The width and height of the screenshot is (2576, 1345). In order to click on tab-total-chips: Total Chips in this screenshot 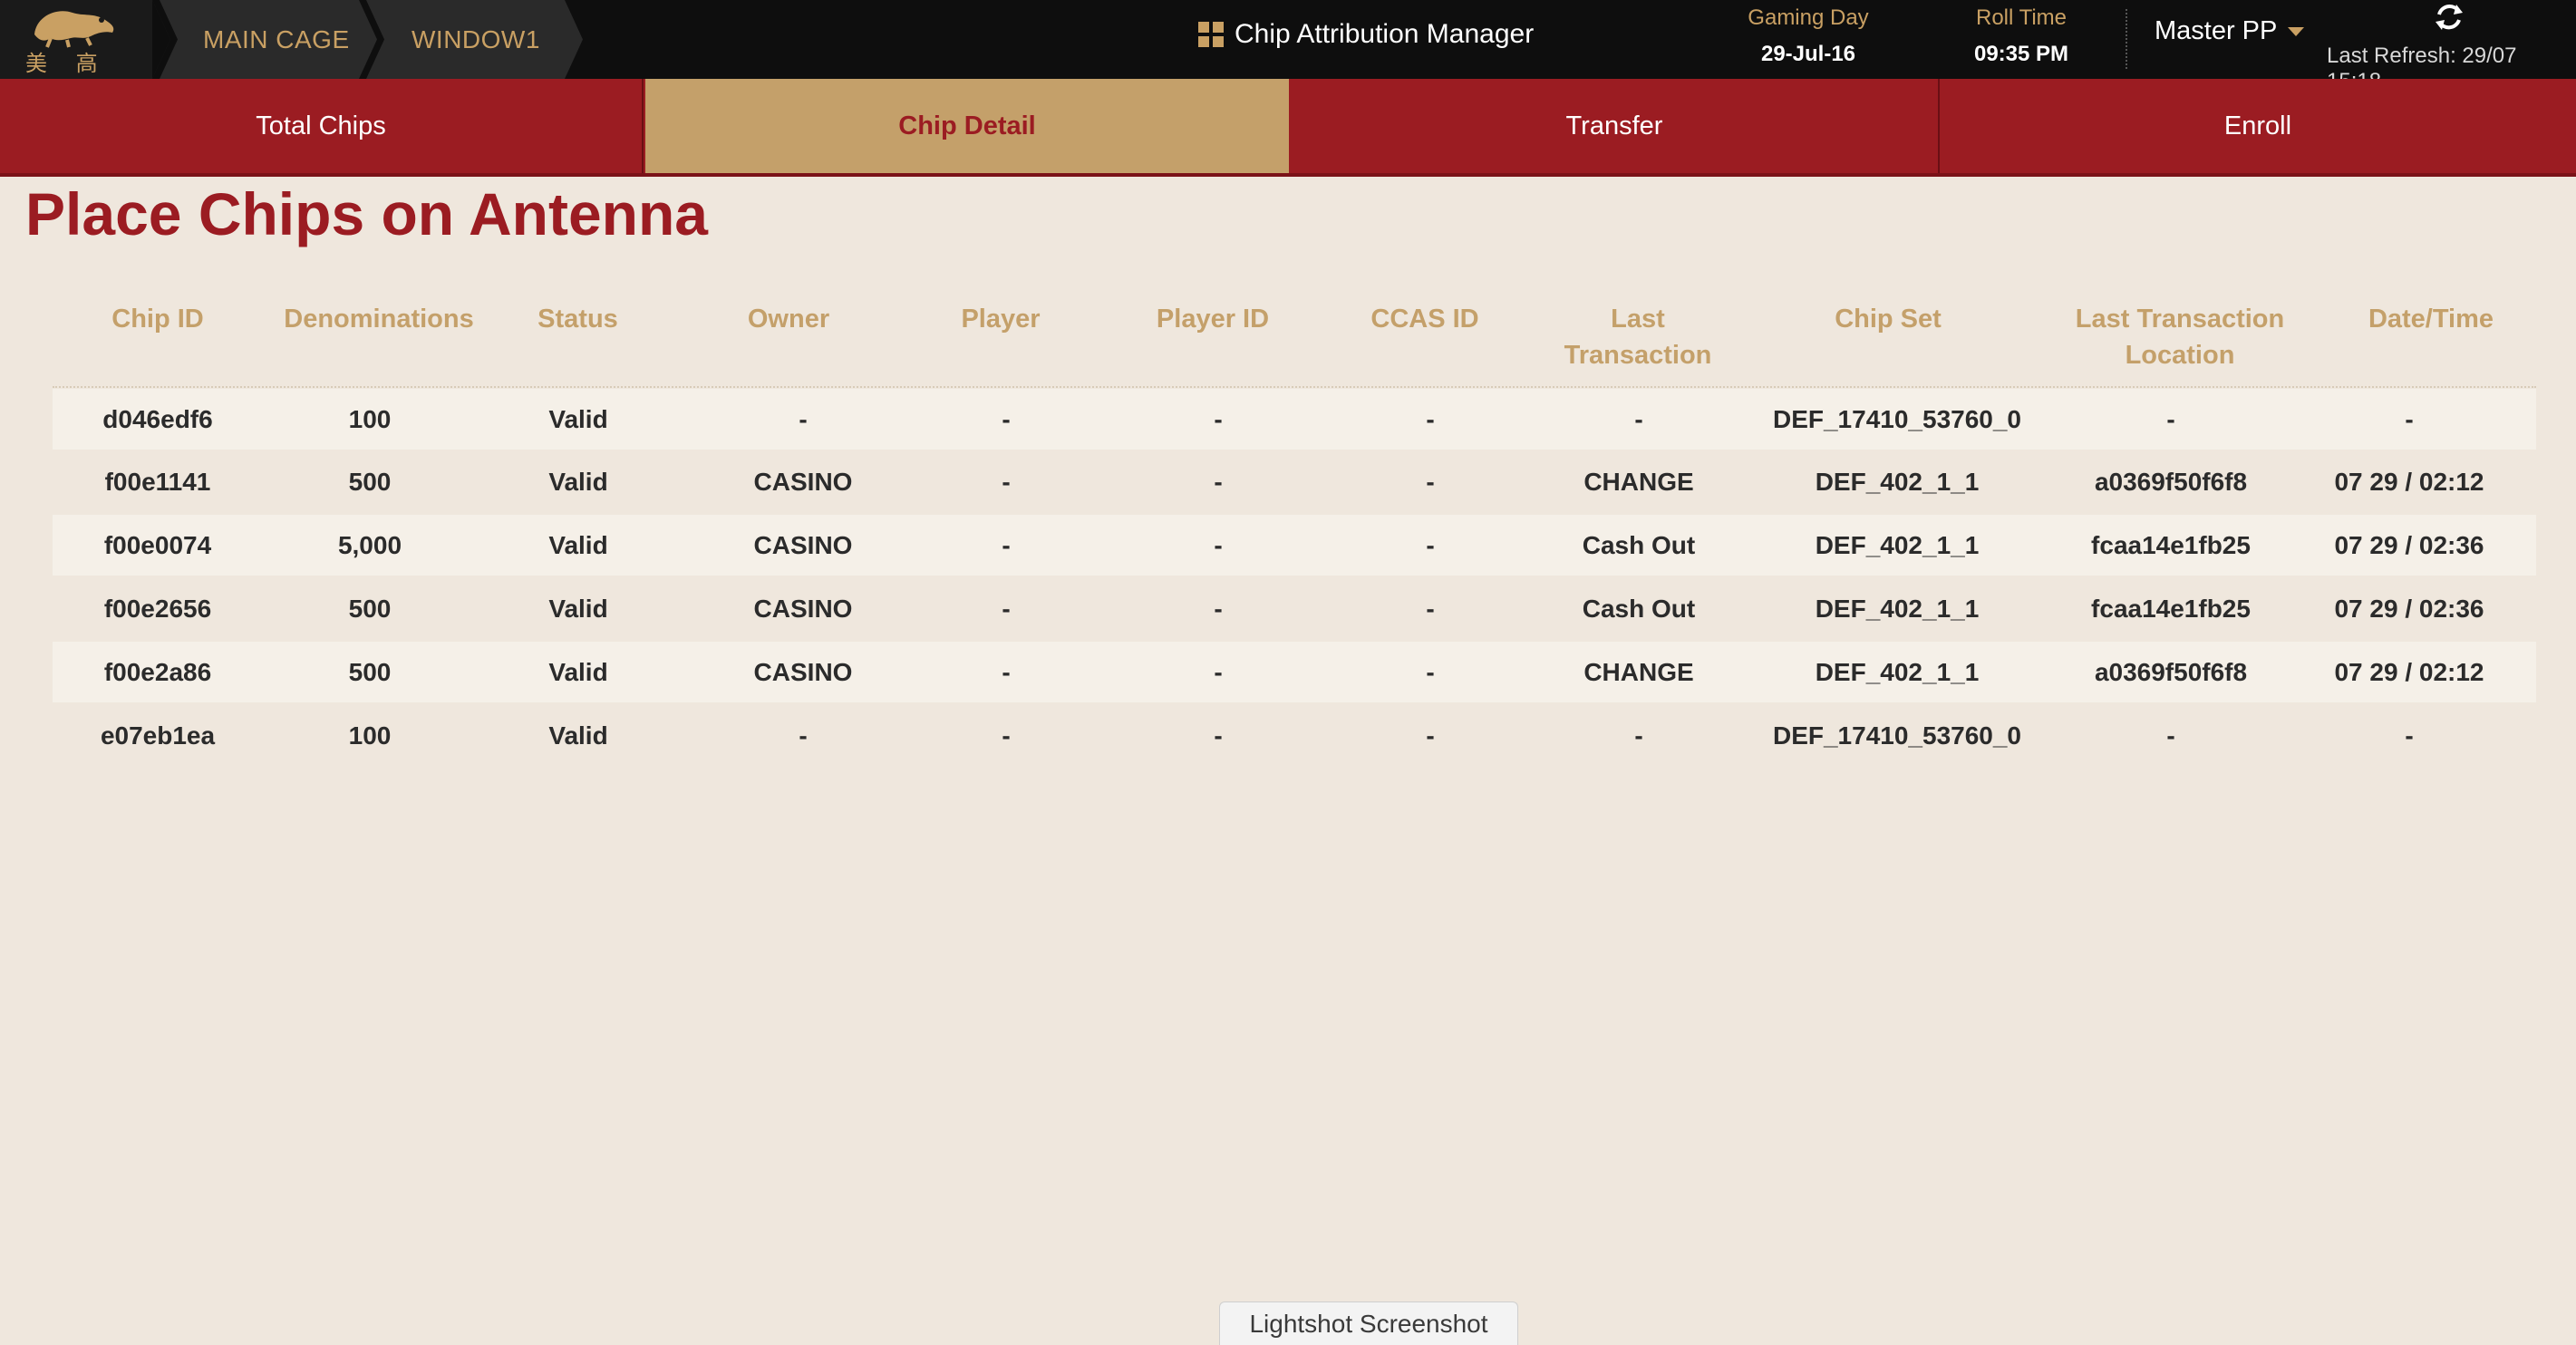, I will do `click(322, 126)`.